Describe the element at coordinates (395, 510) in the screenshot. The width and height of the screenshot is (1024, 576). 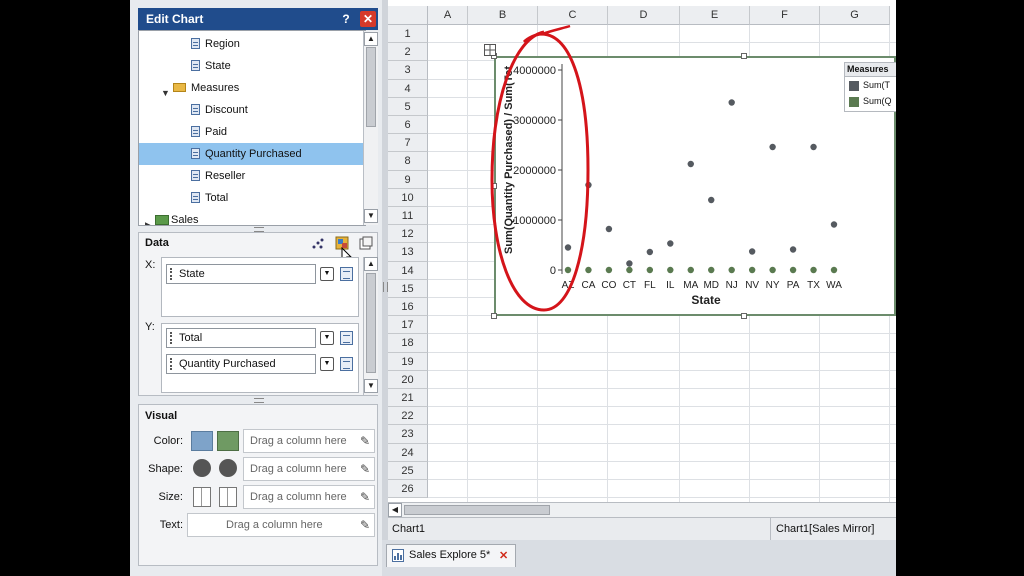
I see `scroll-left-icon: ◀` at that location.